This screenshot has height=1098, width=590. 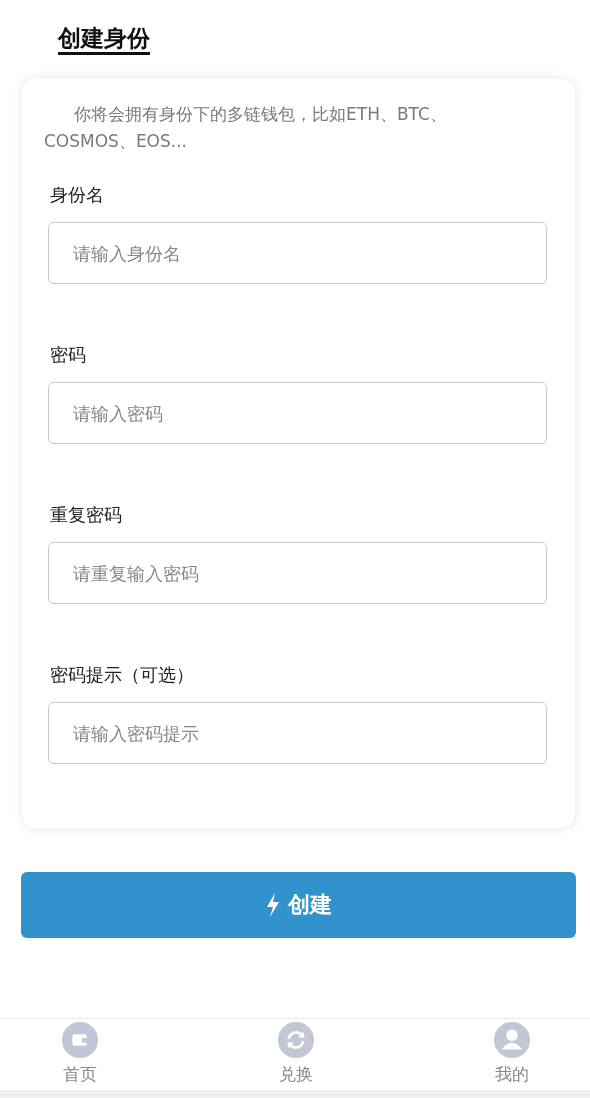 What do you see at coordinates (298, 905) in the screenshot?
I see `create-button: 创建` at bounding box center [298, 905].